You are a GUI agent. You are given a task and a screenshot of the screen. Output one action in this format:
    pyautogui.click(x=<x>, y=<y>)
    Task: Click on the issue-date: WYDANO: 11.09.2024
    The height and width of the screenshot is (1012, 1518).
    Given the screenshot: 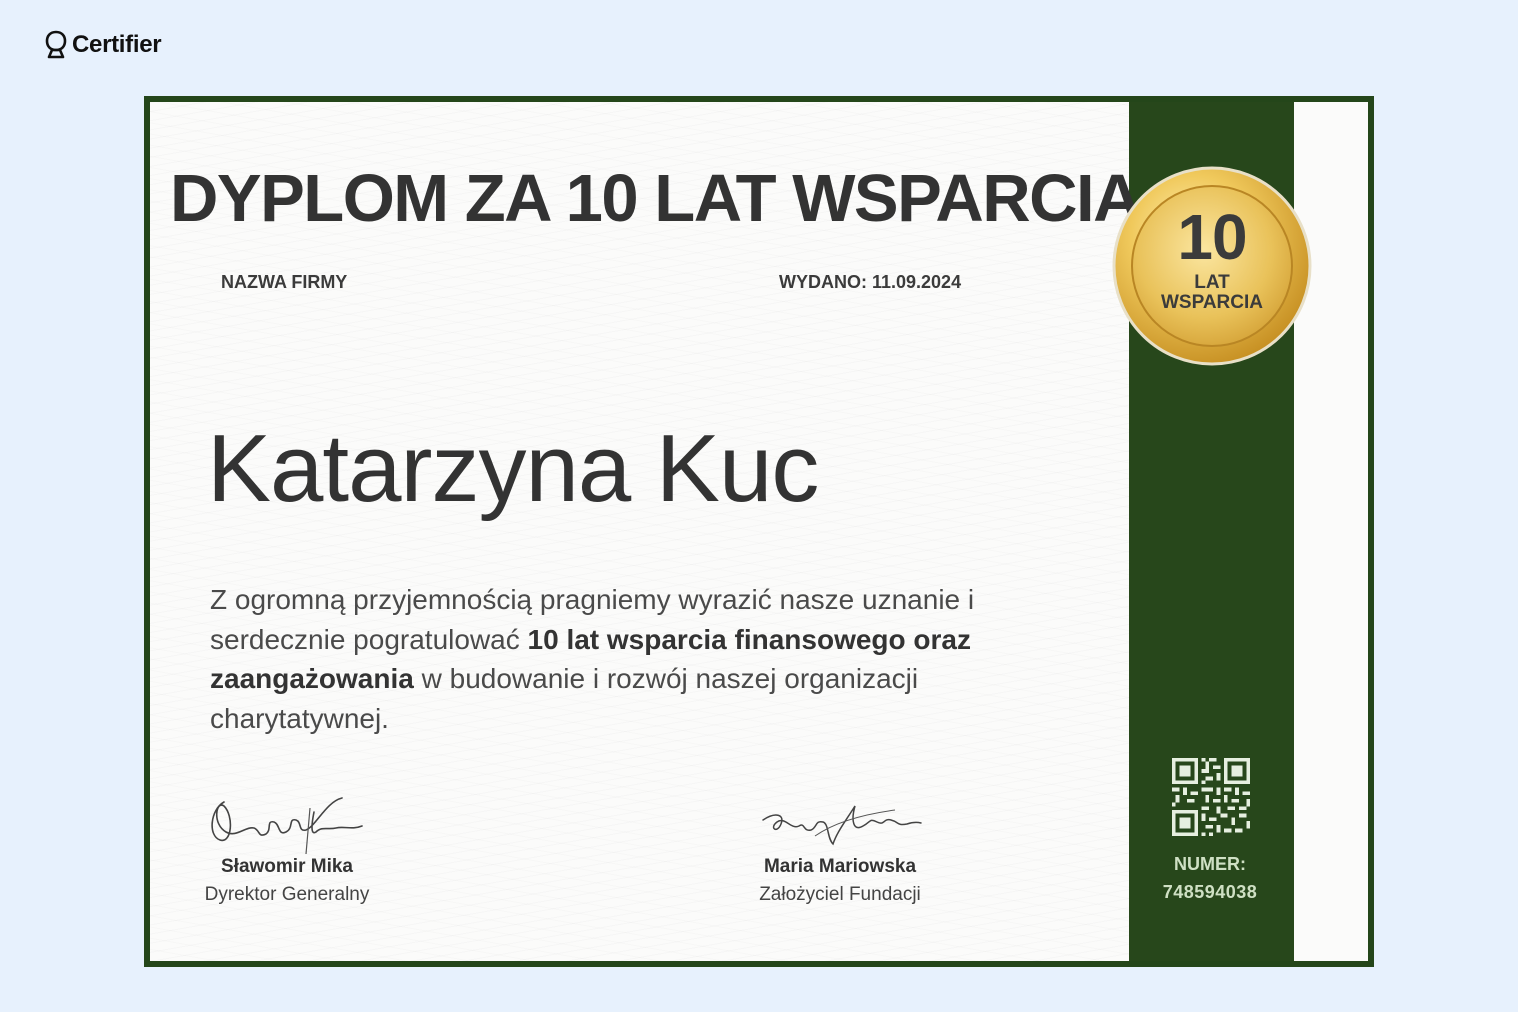 What is the action you would take?
    pyautogui.click(x=870, y=282)
    